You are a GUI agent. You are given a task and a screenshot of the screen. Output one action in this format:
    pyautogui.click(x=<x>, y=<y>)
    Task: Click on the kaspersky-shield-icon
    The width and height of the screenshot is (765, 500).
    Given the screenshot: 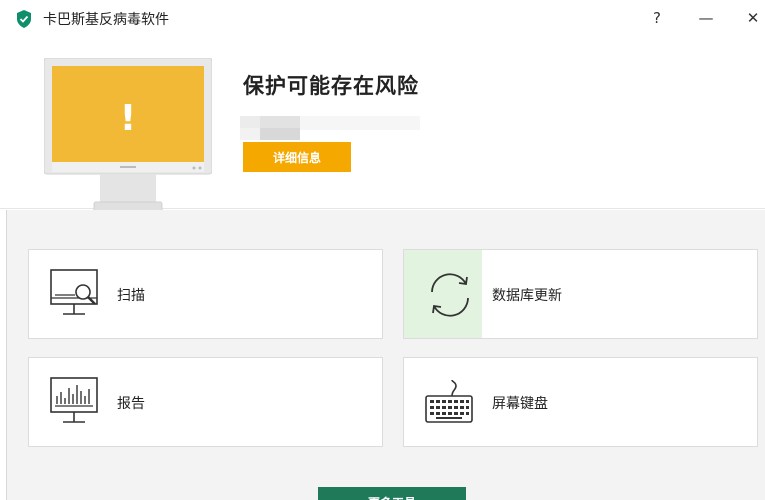 What is the action you would take?
    pyautogui.click(x=24, y=19)
    